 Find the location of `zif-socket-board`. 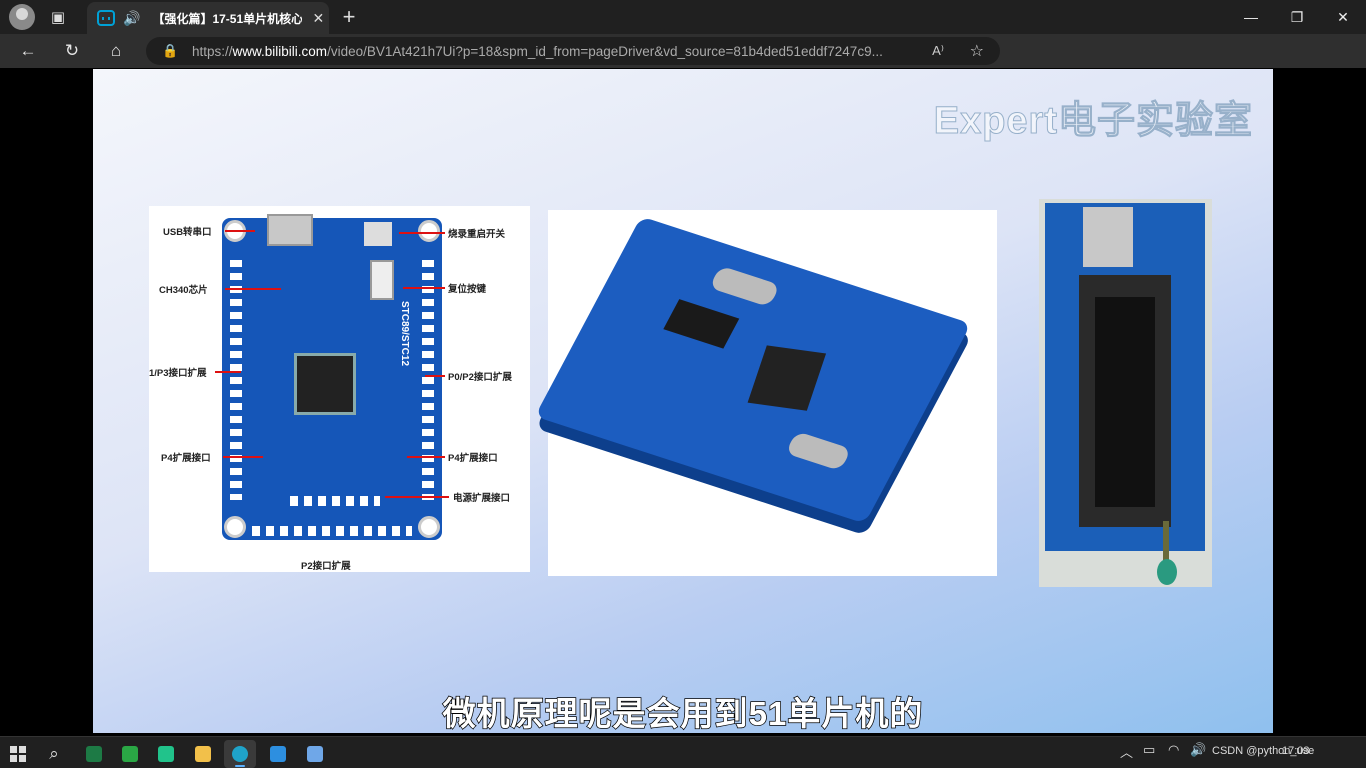

zif-socket-board is located at coordinates (1125, 394).